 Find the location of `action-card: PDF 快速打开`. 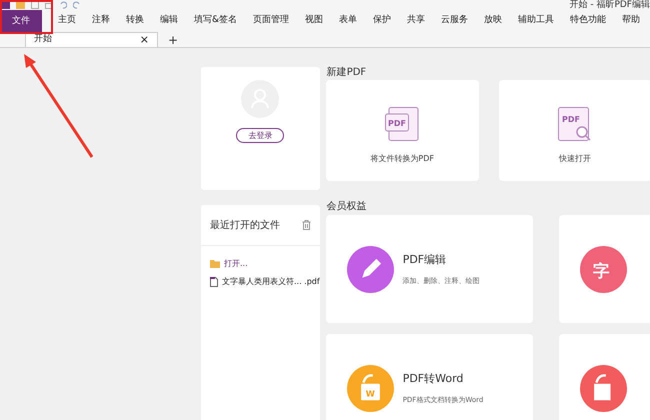

action-card: PDF 快速打开 is located at coordinates (574, 130).